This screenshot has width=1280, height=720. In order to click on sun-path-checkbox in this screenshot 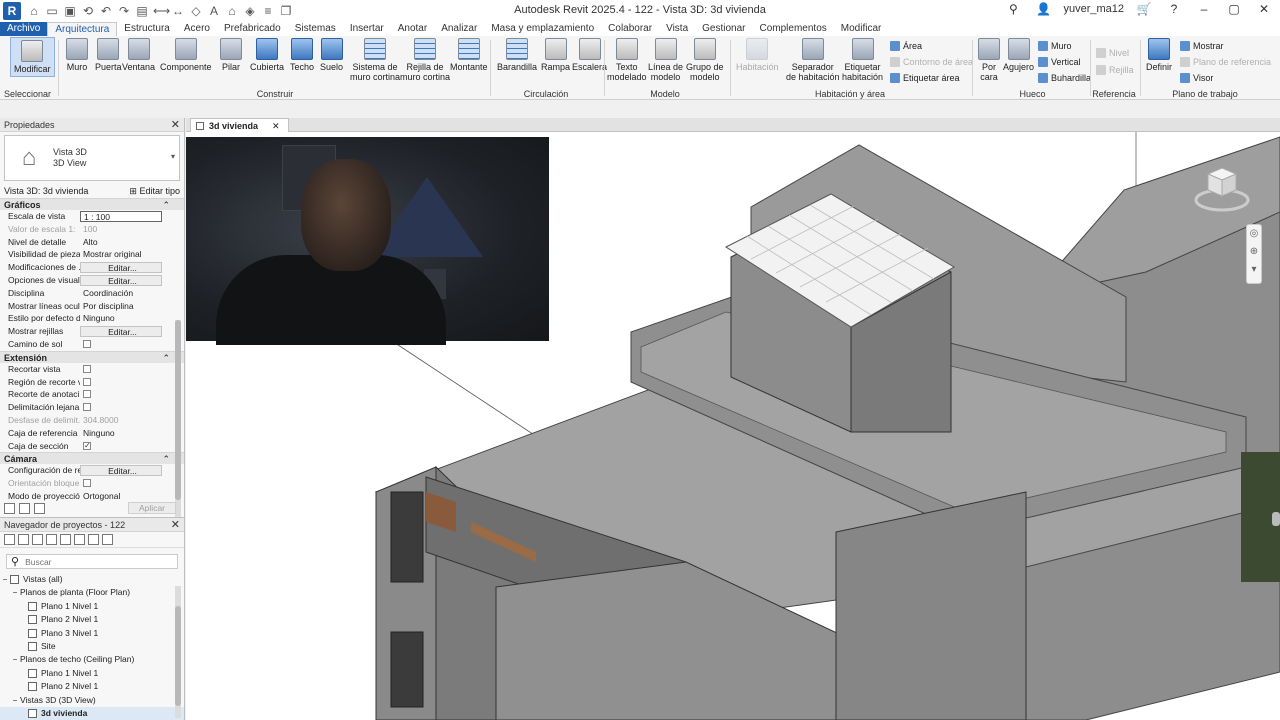, I will do `click(87, 343)`.